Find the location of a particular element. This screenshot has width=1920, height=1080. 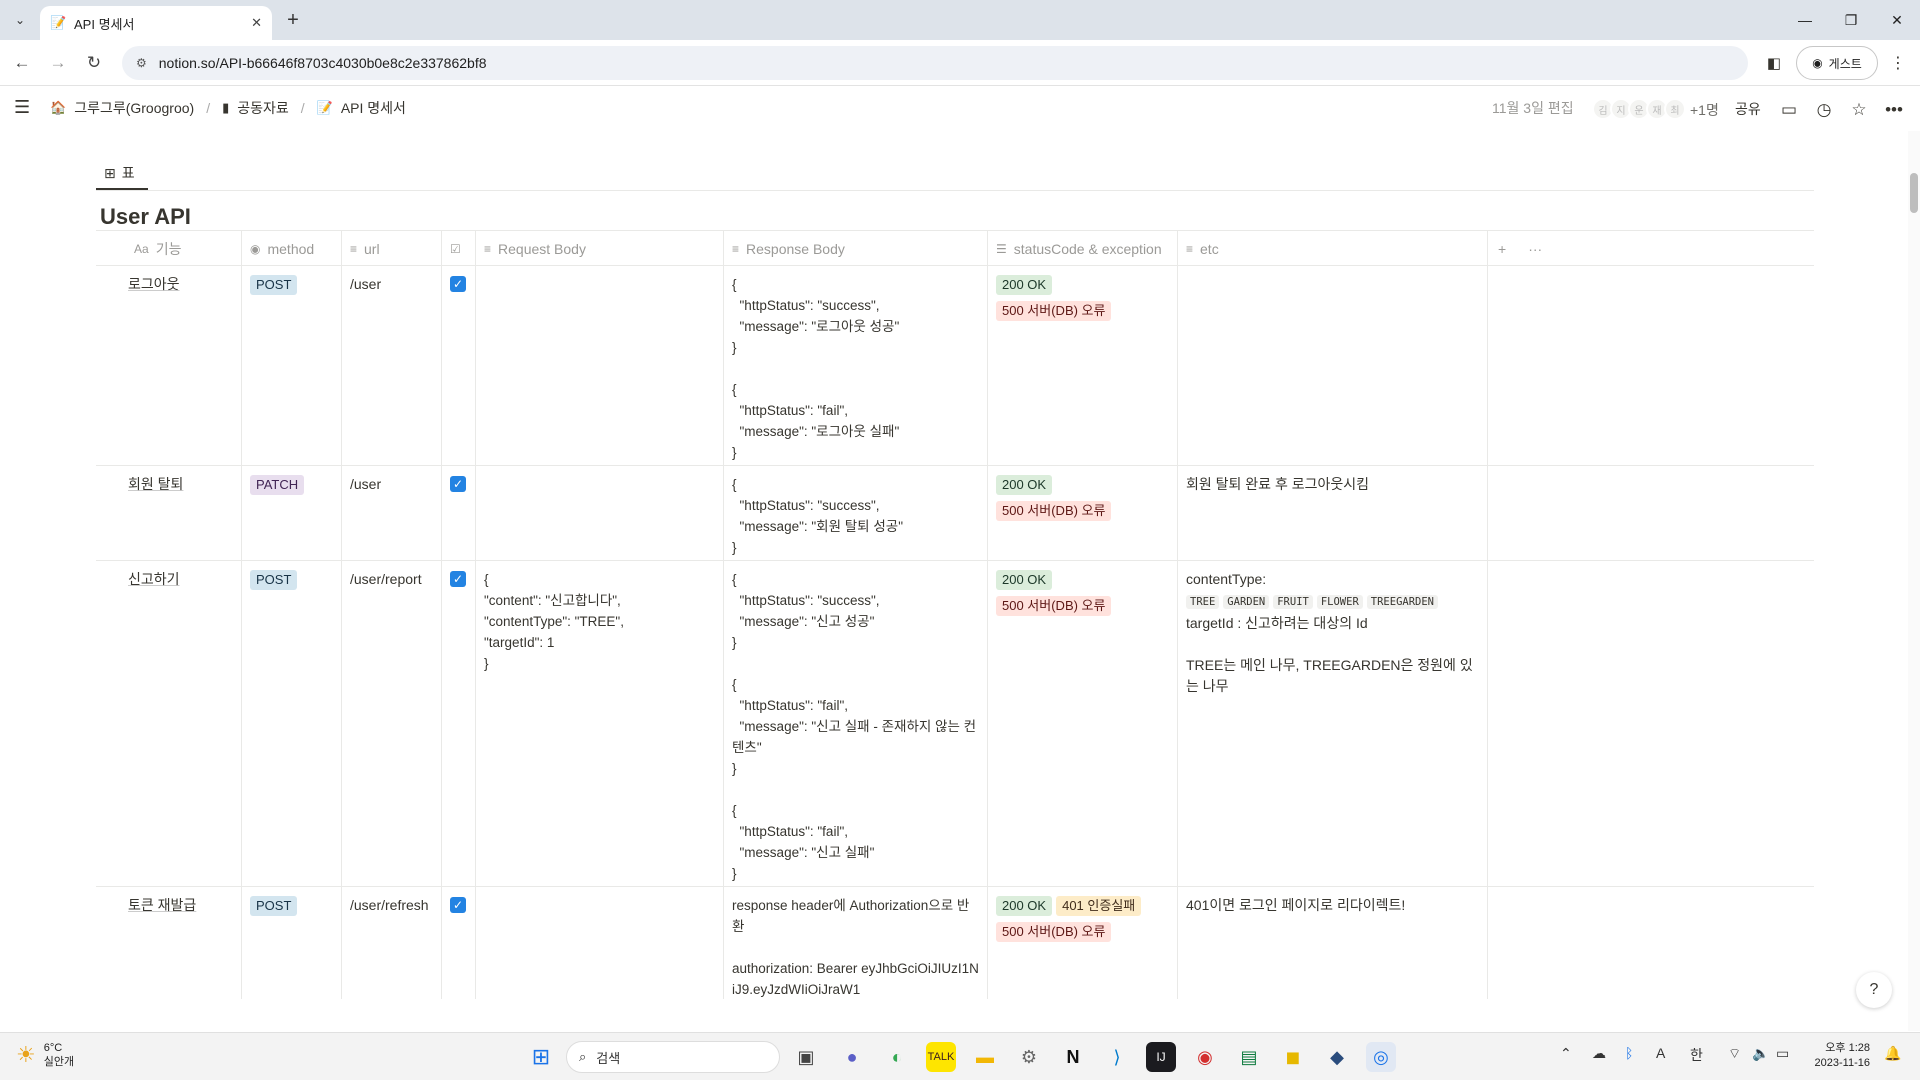

sticky-notes-icon: ◼ is located at coordinates (1293, 1057).